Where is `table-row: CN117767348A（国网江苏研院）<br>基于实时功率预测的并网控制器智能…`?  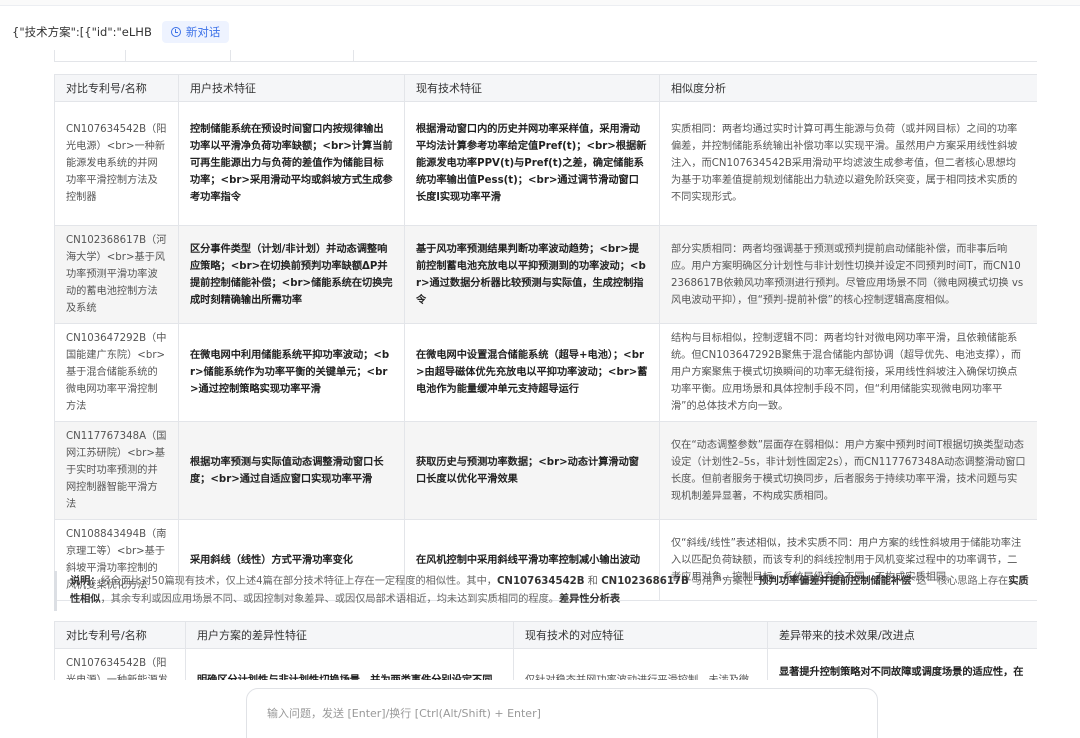 table-row: CN117767348A（国网江苏研院）<br>基于实时功率预测的并网控制器智能… is located at coordinates (545, 470).